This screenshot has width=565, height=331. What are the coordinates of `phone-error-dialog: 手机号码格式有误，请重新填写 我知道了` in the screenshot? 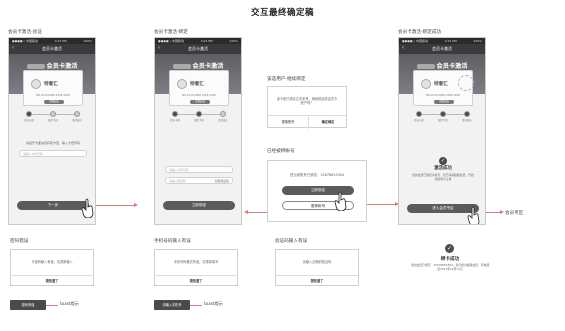 It's located at (196, 267).